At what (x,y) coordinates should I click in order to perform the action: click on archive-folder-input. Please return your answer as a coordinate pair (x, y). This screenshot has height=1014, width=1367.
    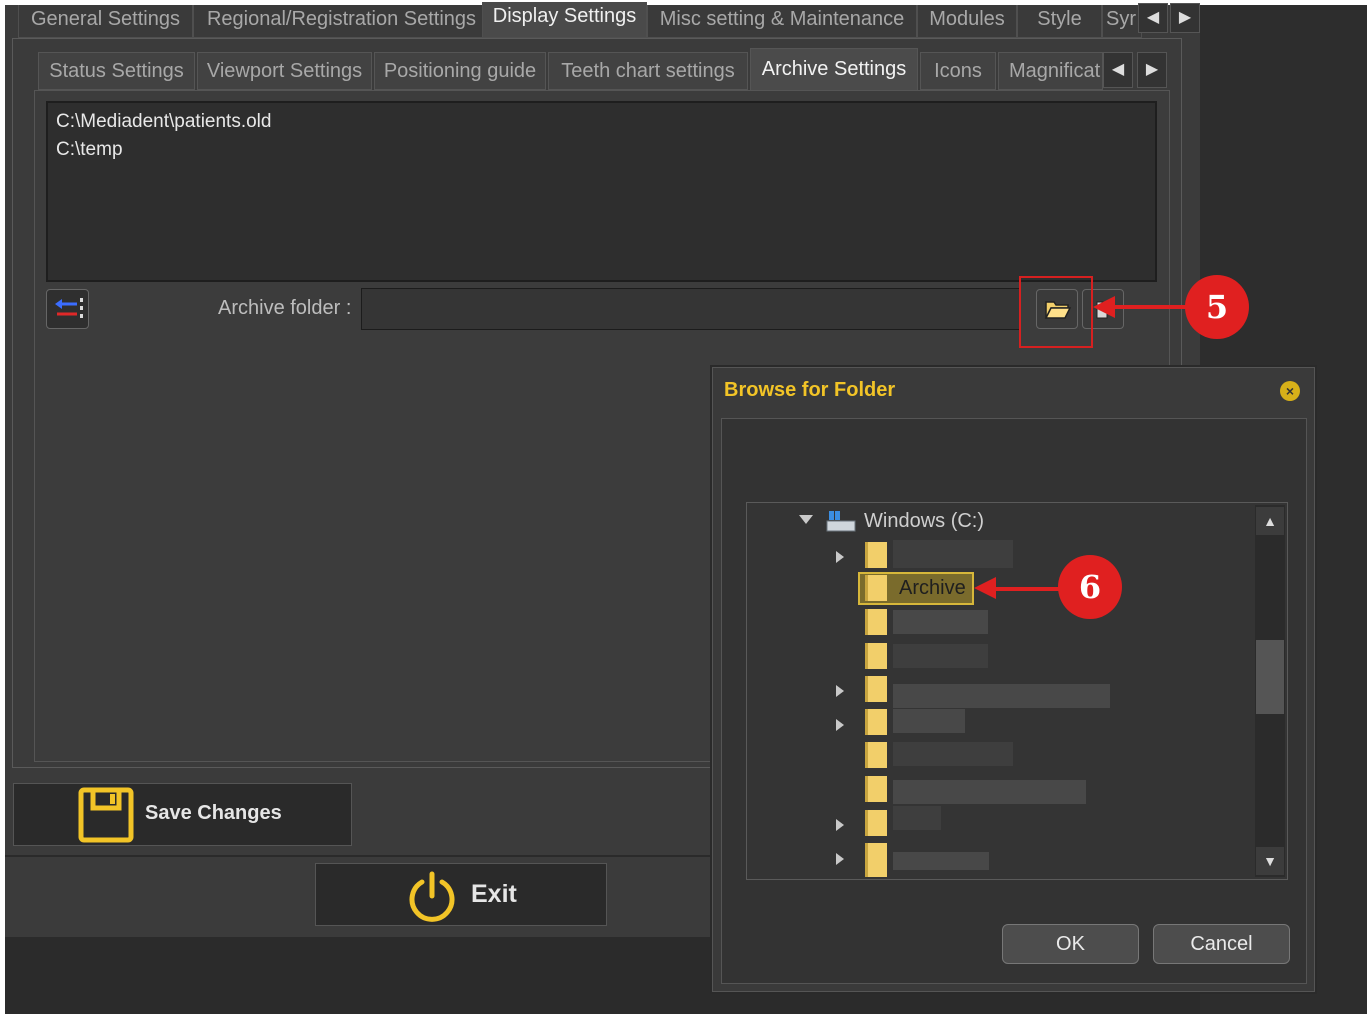
    Looking at the image, I should click on (691, 309).